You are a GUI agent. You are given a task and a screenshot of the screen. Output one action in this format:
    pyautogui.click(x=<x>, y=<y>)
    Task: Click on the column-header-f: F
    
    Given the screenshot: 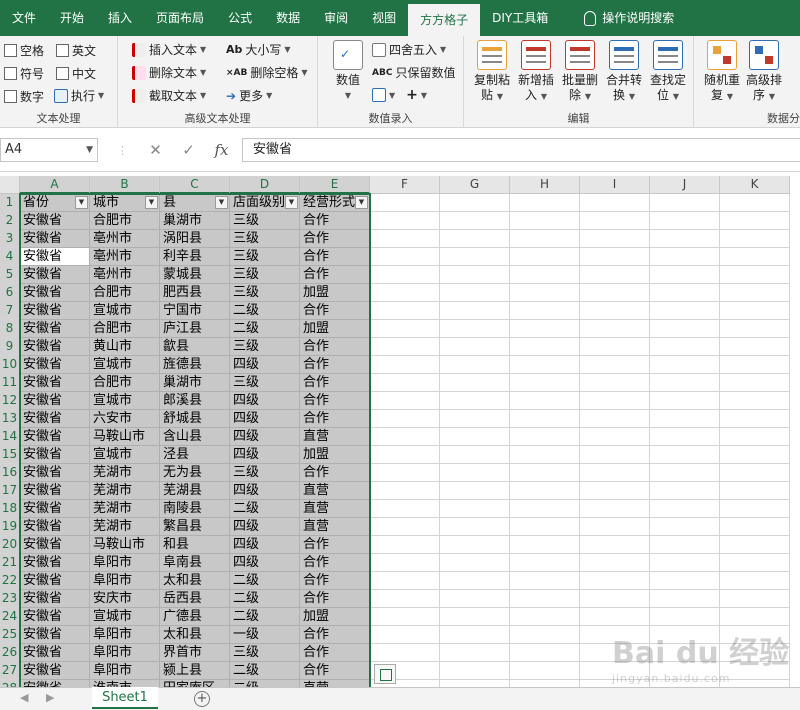 What is the action you would take?
    pyautogui.click(x=405, y=185)
    